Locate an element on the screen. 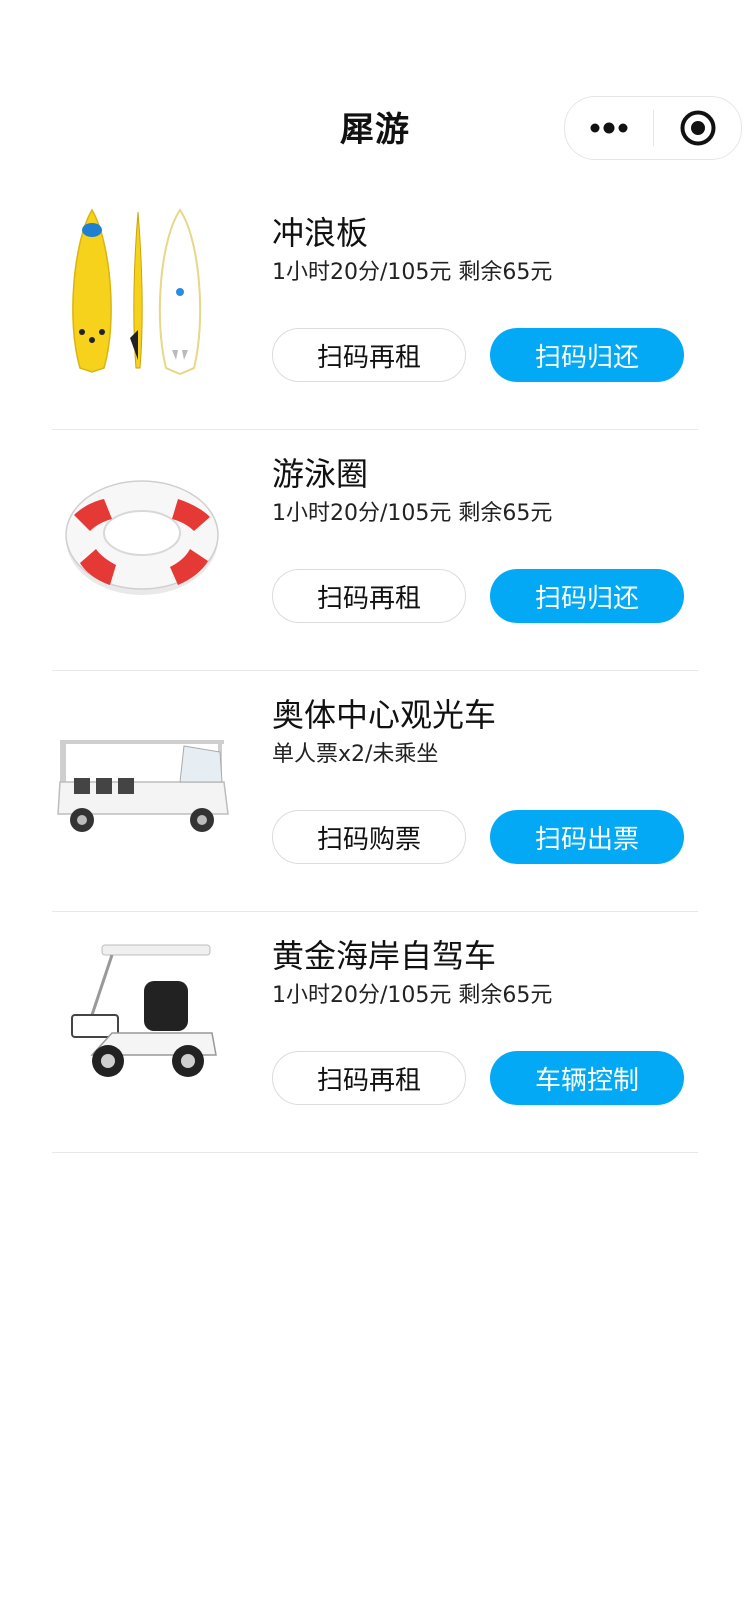 The height and width of the screenshot is (1624, 750). vehicle-control-button: 车辆控制 is located at coordinates (587, 1078).